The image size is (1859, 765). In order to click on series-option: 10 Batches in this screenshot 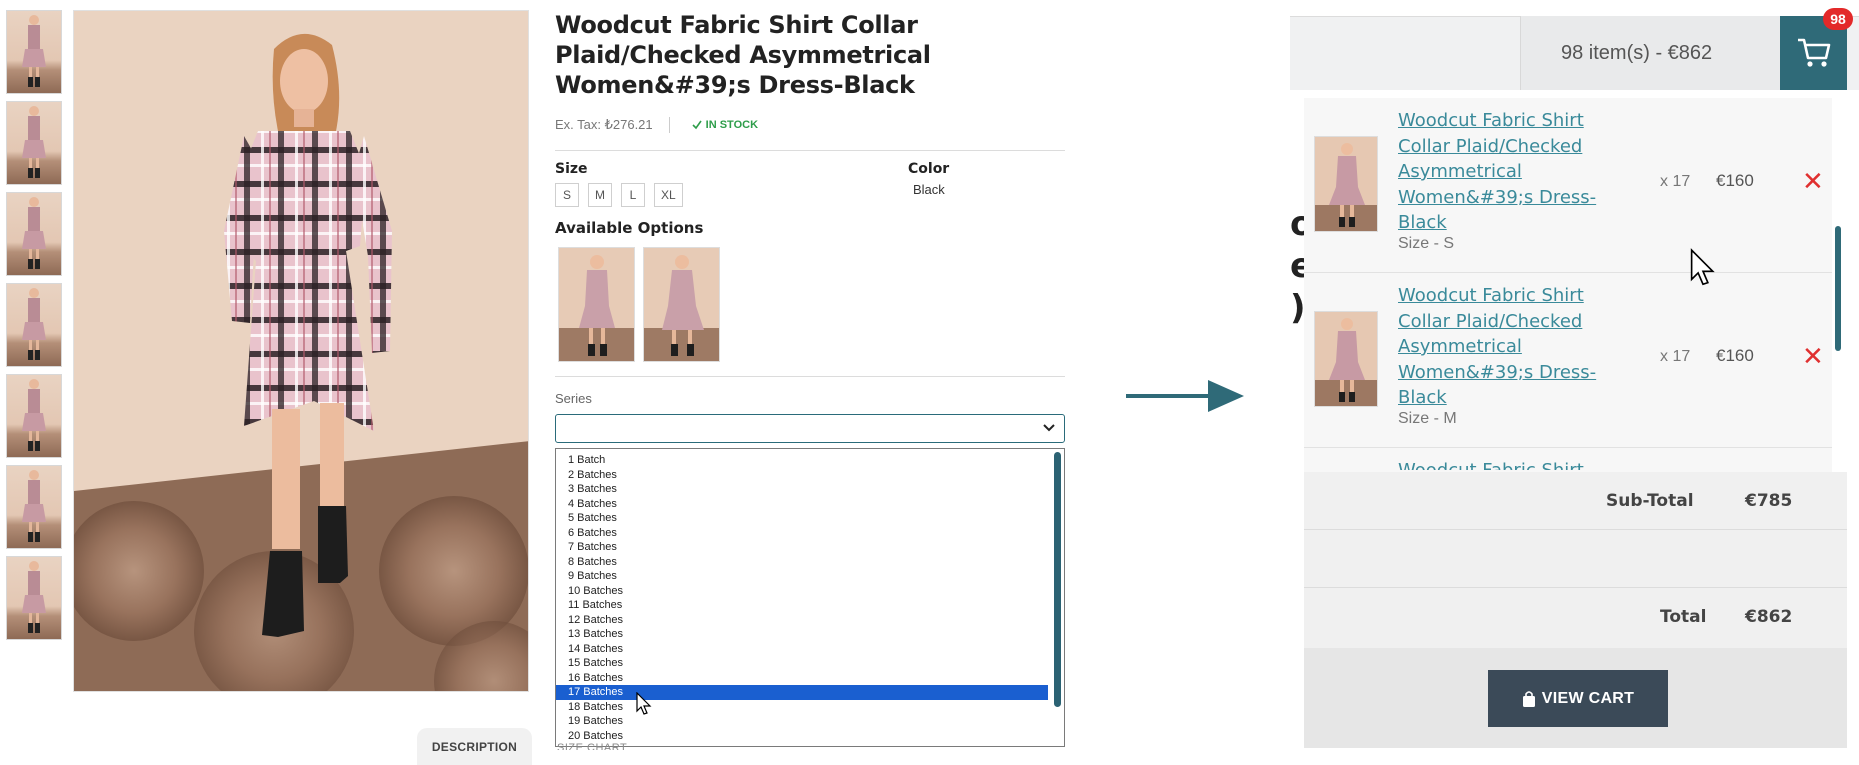, I will do `click(802, 591)`.